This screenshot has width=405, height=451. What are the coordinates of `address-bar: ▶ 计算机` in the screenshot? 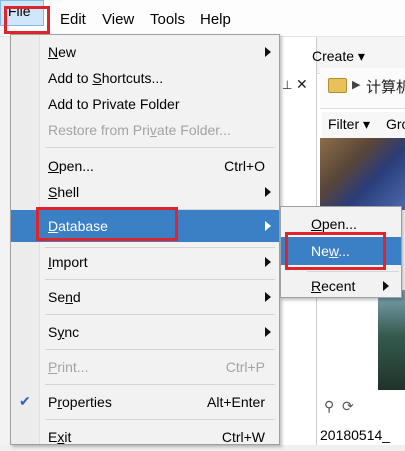 It's located at (362, 88).